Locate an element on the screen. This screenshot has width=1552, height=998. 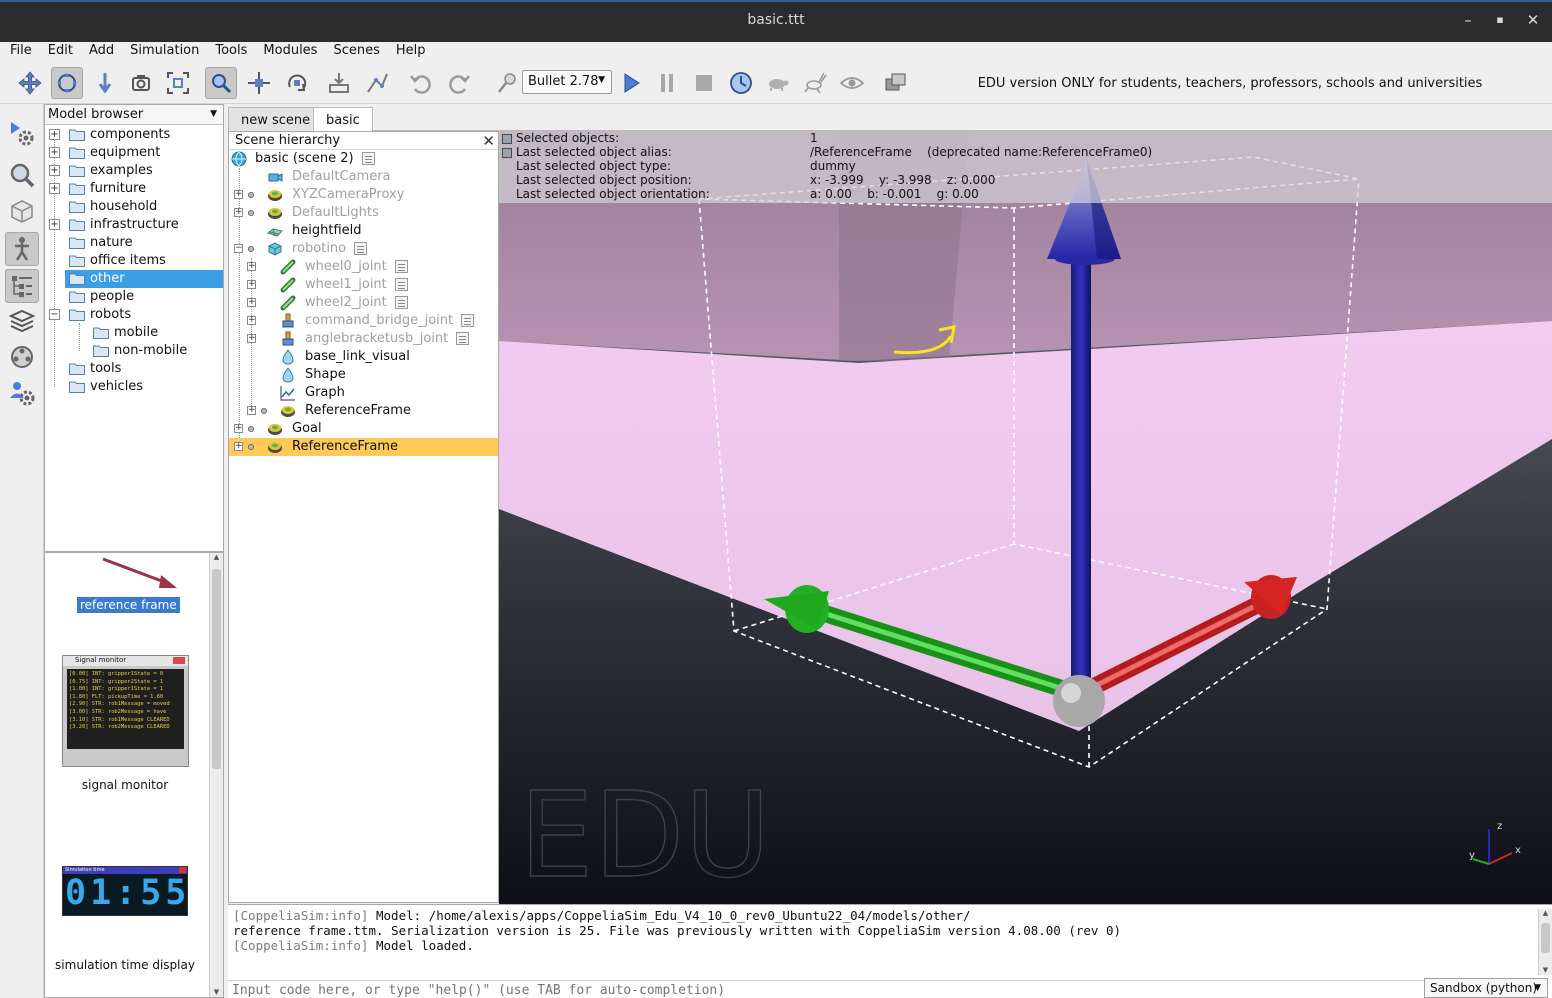
hierarchy-row-basic-scene-2-: basic (scene 2) is located at coordinates (363, 159).